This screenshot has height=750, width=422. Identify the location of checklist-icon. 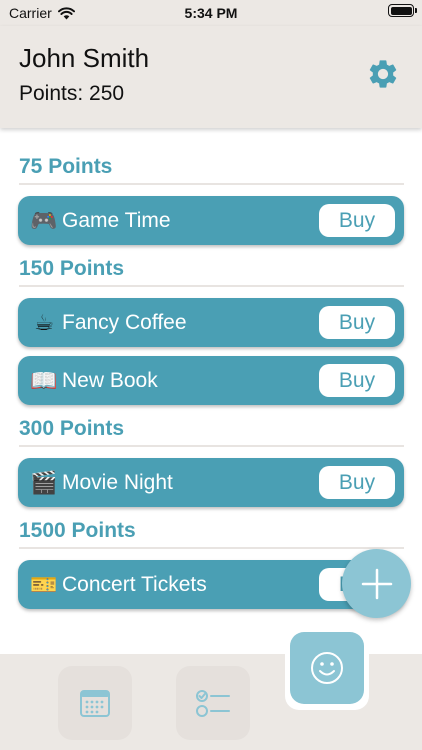
(213, 703).